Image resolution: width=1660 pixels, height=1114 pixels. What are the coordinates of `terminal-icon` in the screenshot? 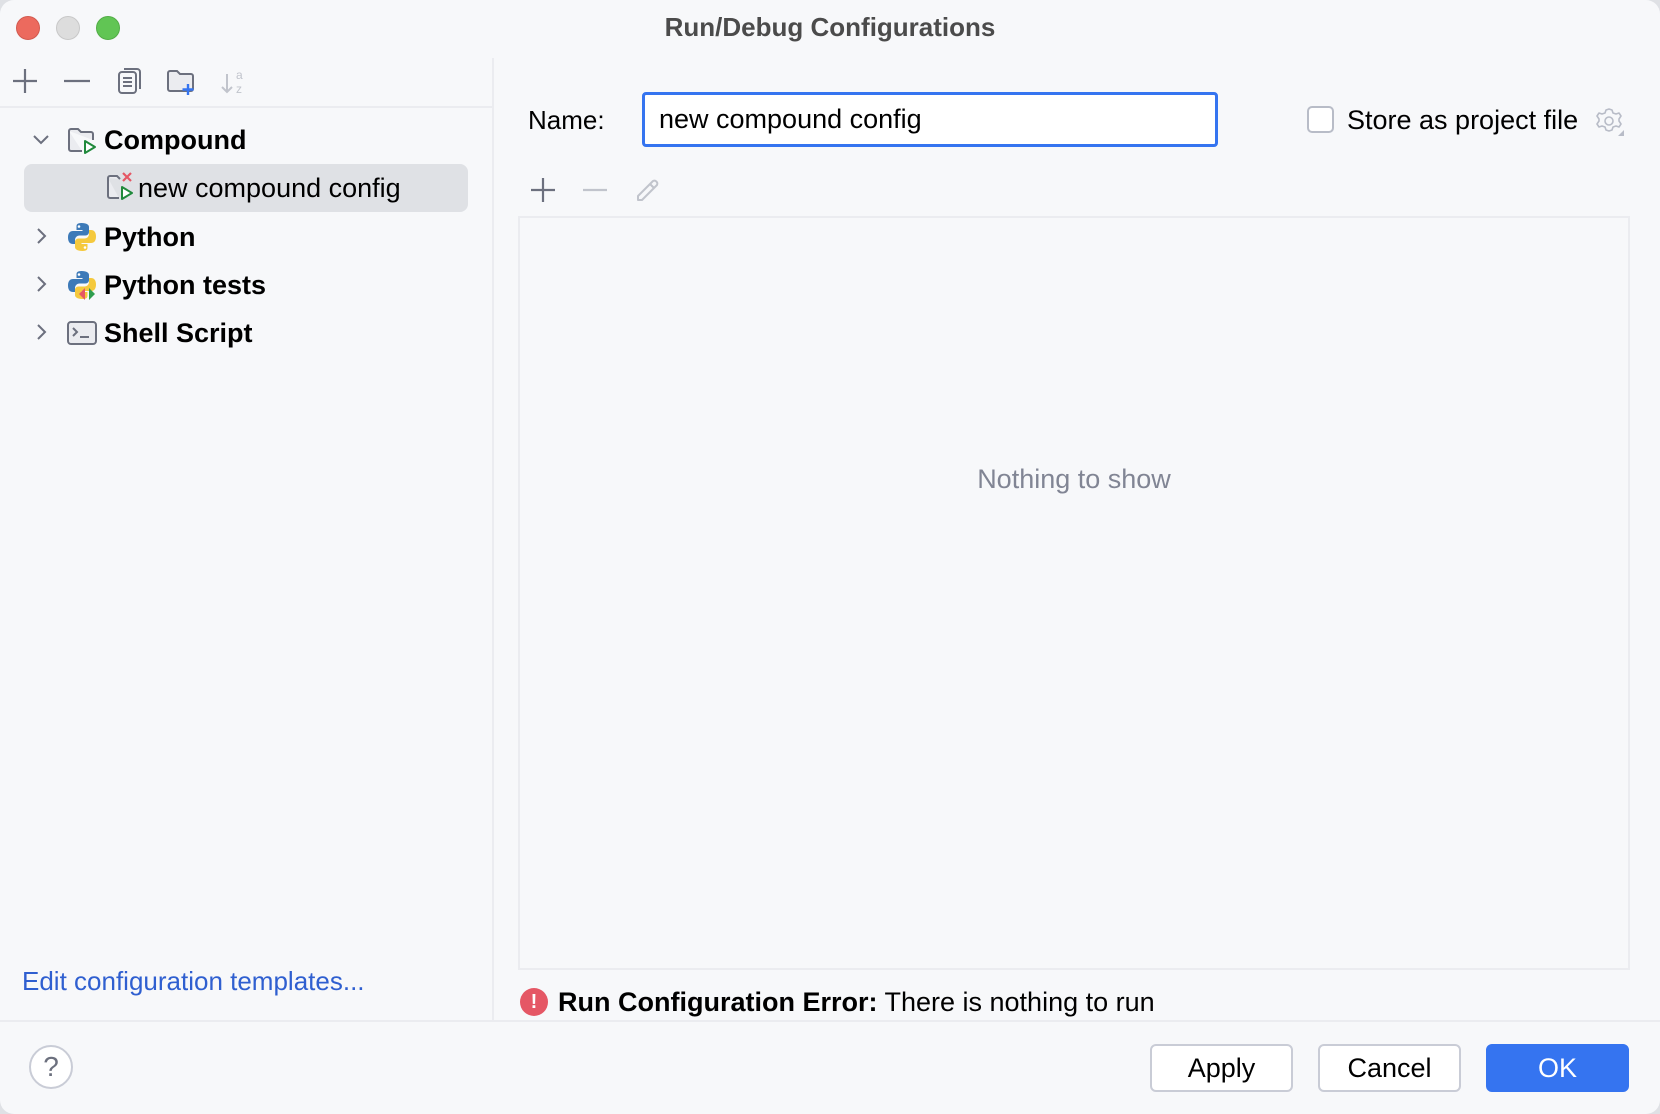 It's located at (82, 333).